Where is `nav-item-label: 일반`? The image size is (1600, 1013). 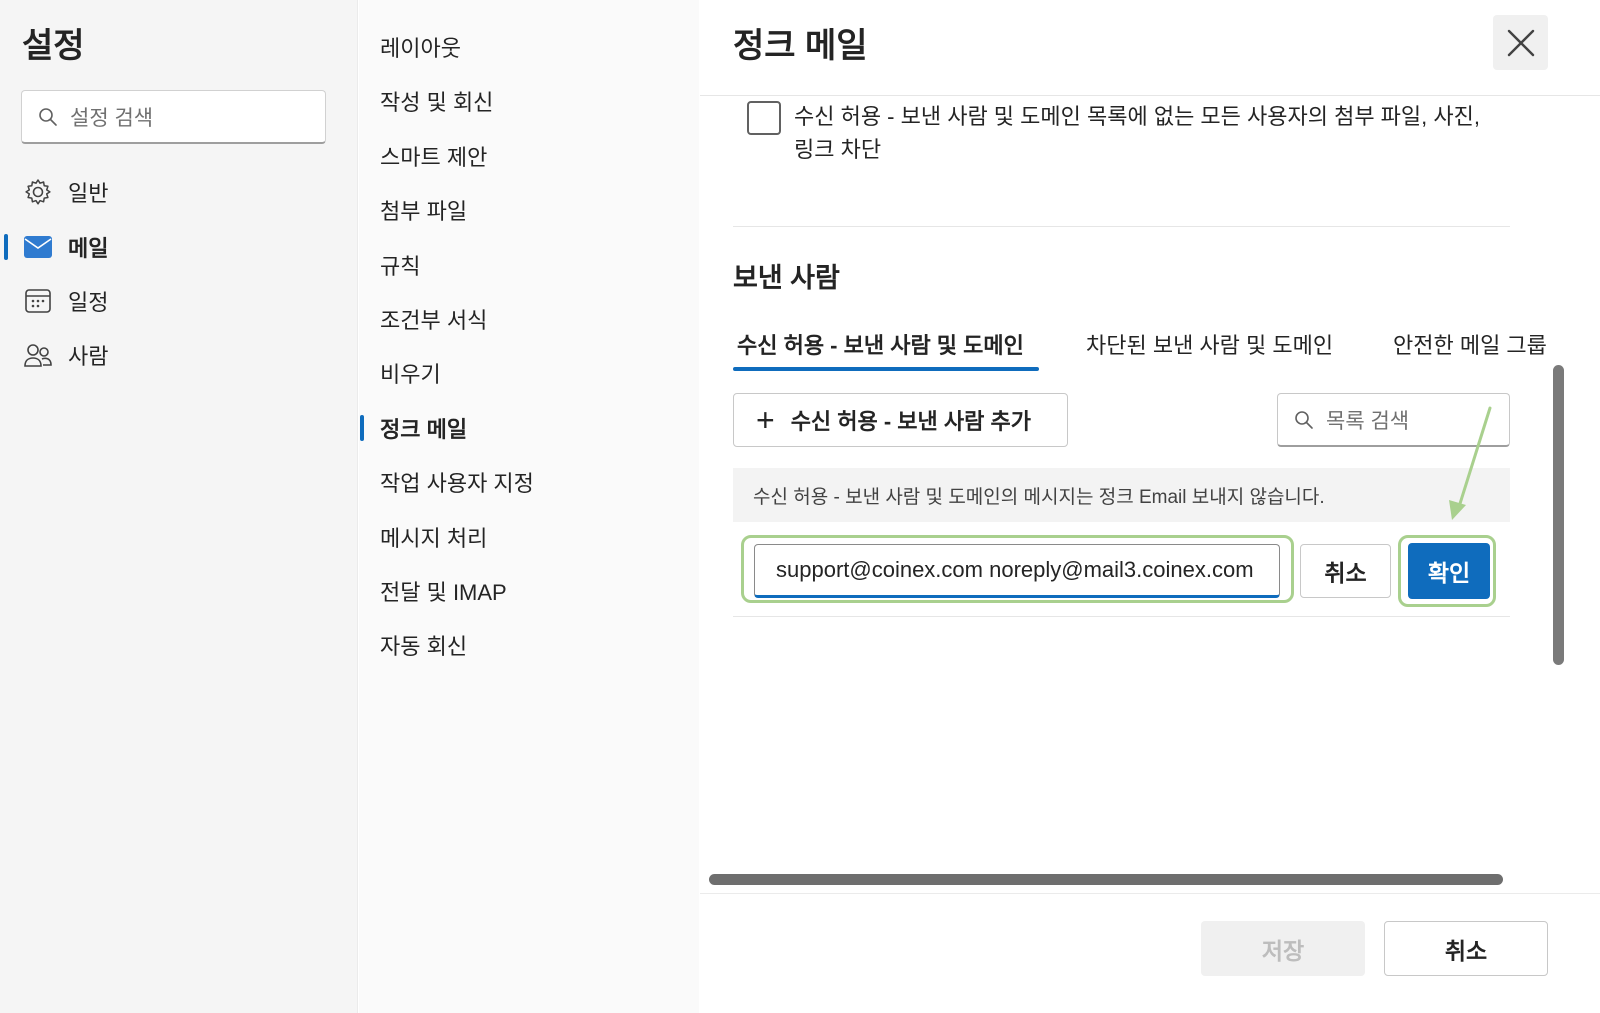 nav-item-label: 일반 is located at coordinates (88, 193).